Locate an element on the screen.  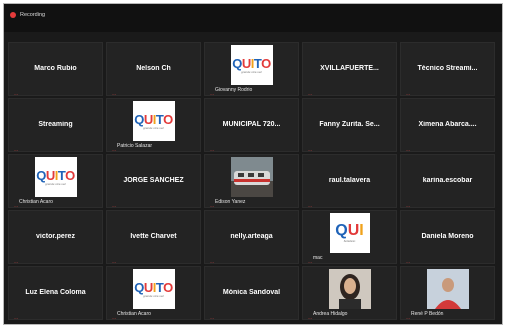
participant-name: Ivette Charvet is located at coordinates (153, 236).